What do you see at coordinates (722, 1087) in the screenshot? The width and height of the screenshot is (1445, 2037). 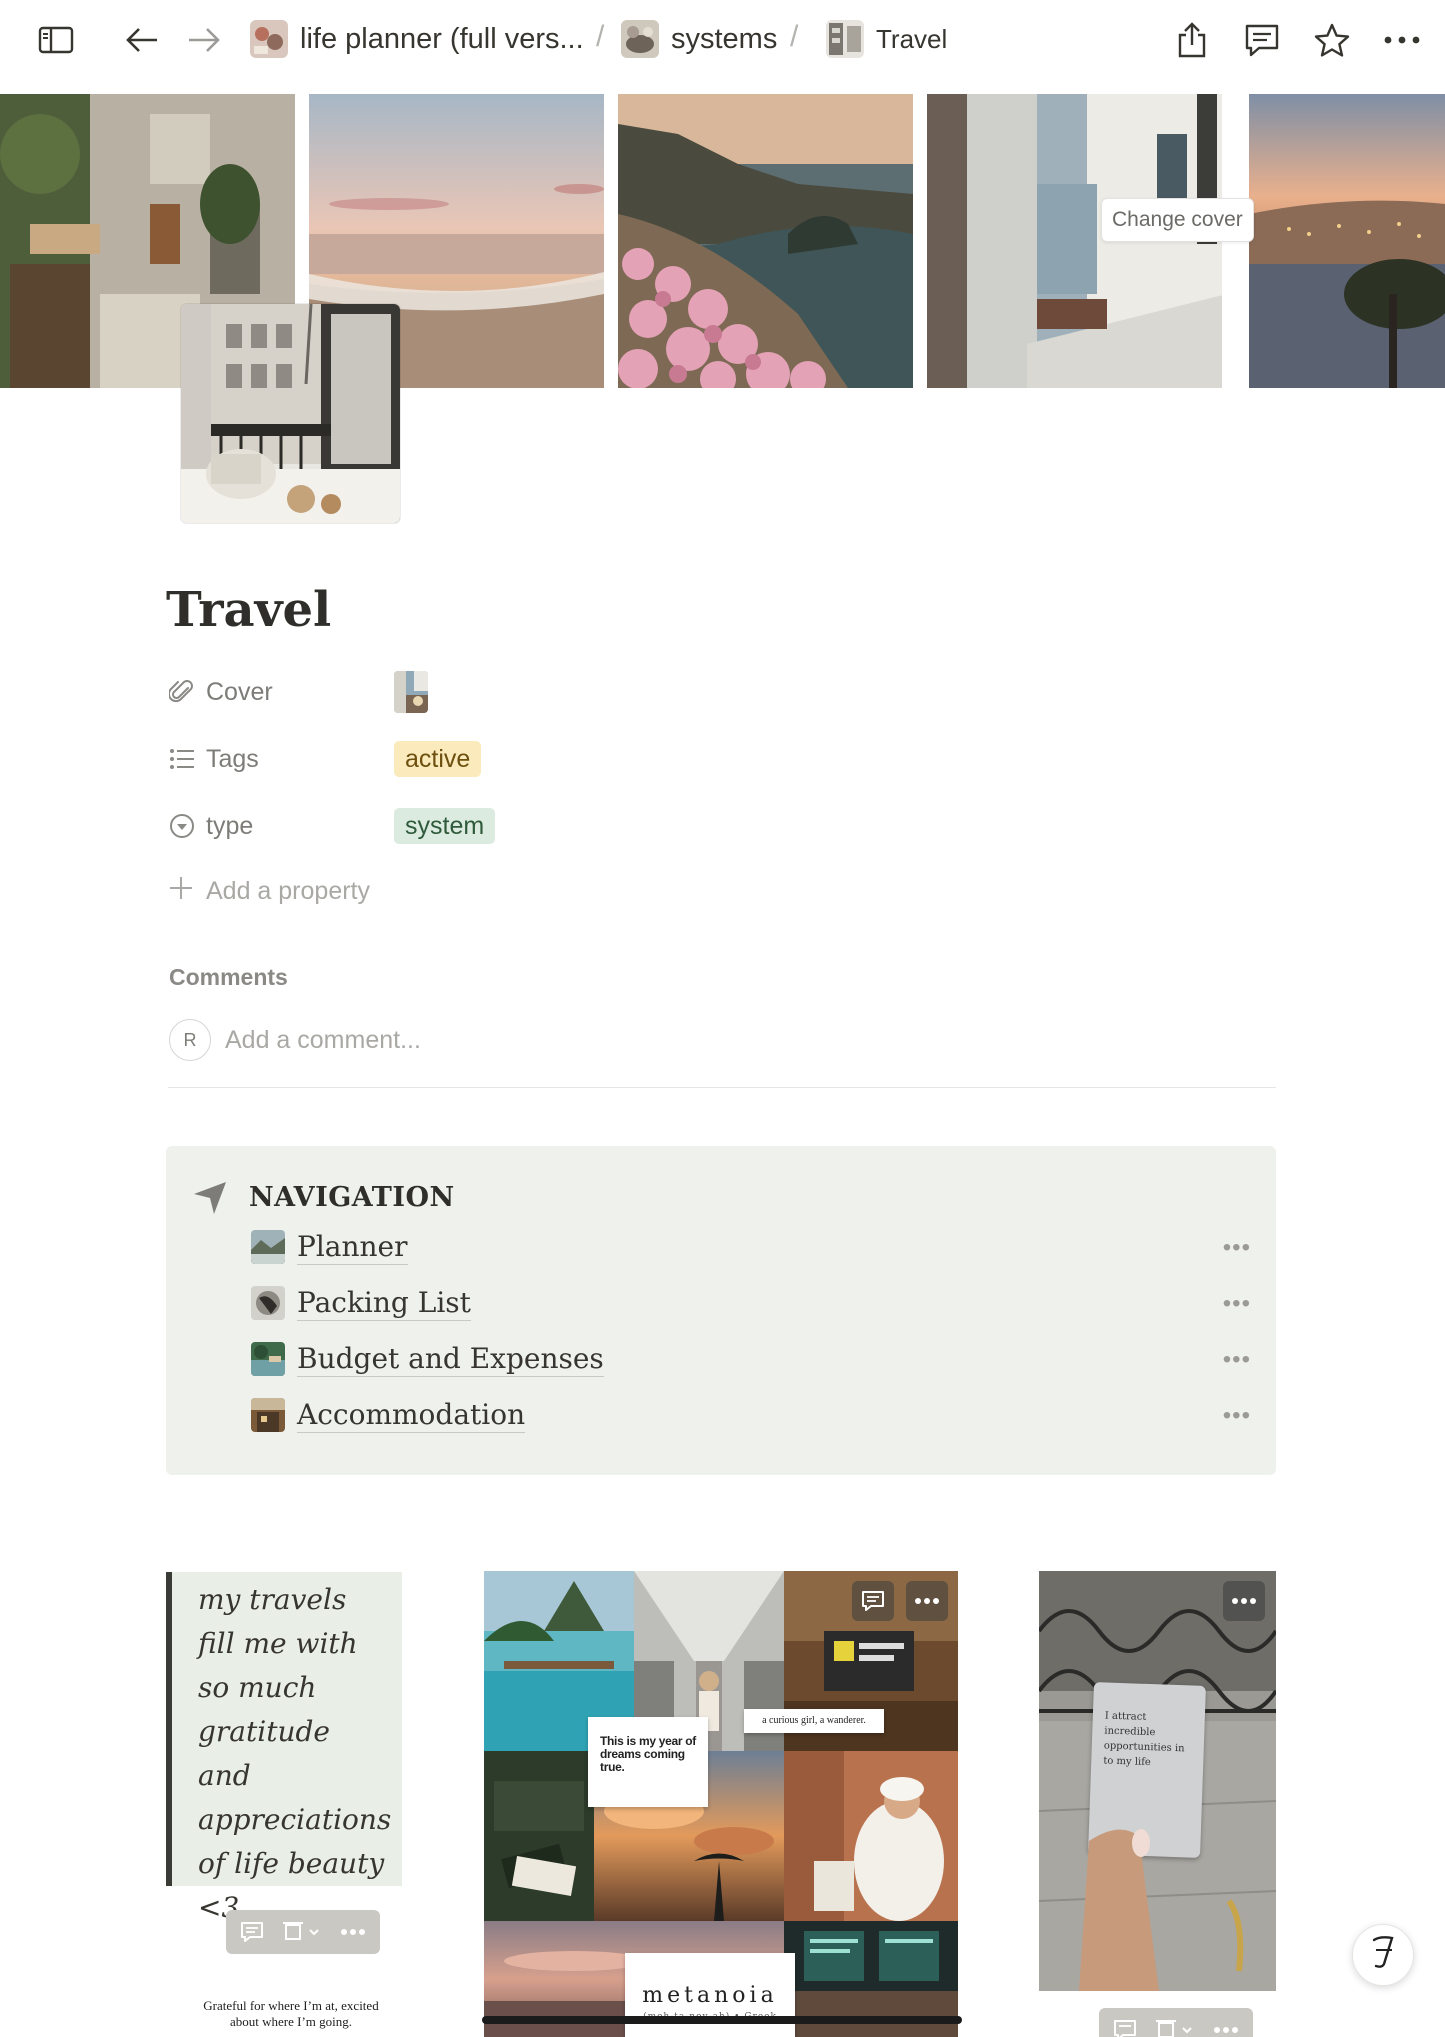 I see `divider` at bounding box center [722, 1087].